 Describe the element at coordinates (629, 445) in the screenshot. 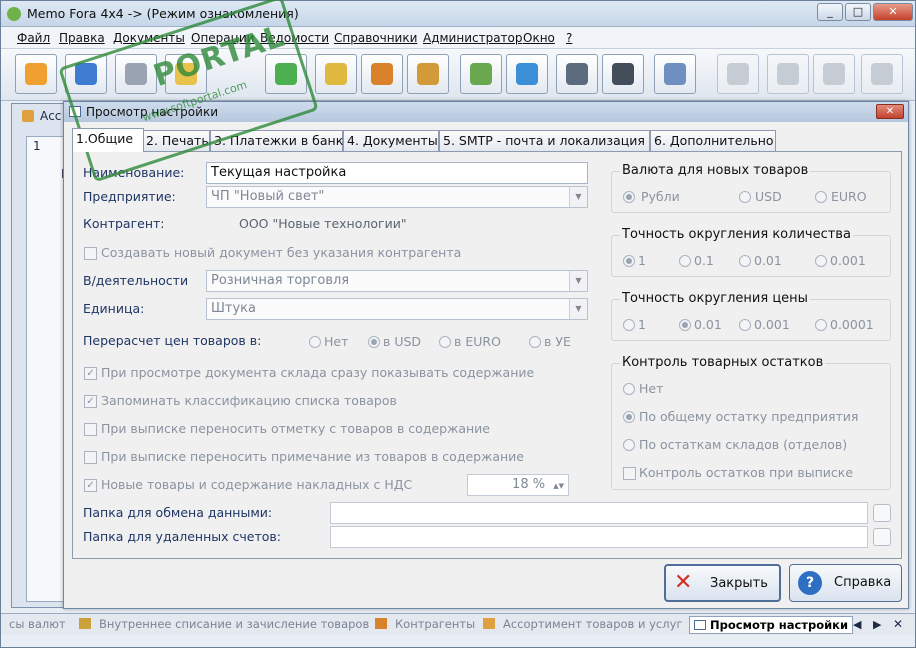

I see `stock-warehouse-radio` at that location.